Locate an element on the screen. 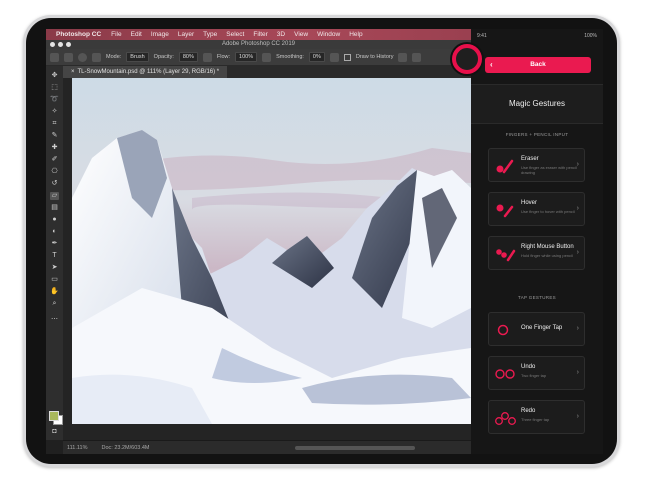 The width and height of the screenshot is (650, 482). flow-field: 100% is located at coordinates (246, 57).